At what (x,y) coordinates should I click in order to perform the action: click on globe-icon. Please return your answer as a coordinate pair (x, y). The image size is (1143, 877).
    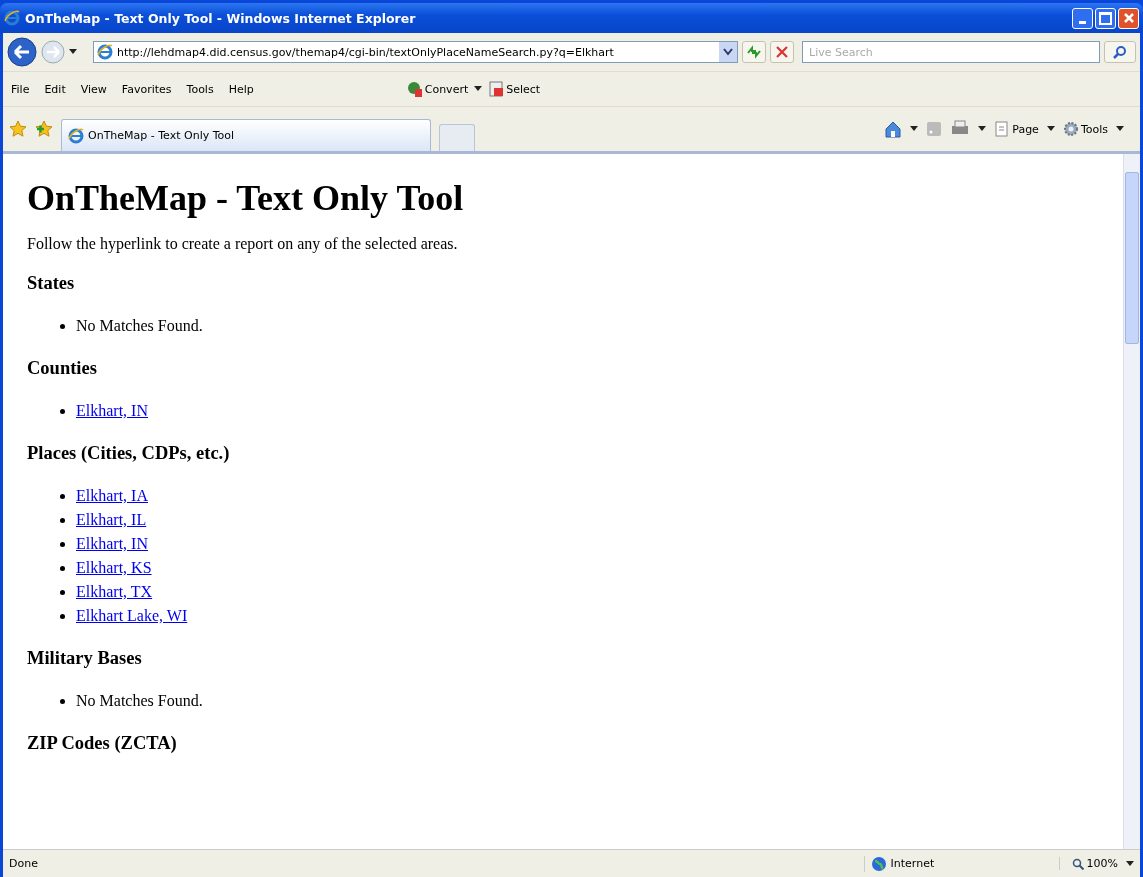
    Looking at the image, I should click on (878, 863).